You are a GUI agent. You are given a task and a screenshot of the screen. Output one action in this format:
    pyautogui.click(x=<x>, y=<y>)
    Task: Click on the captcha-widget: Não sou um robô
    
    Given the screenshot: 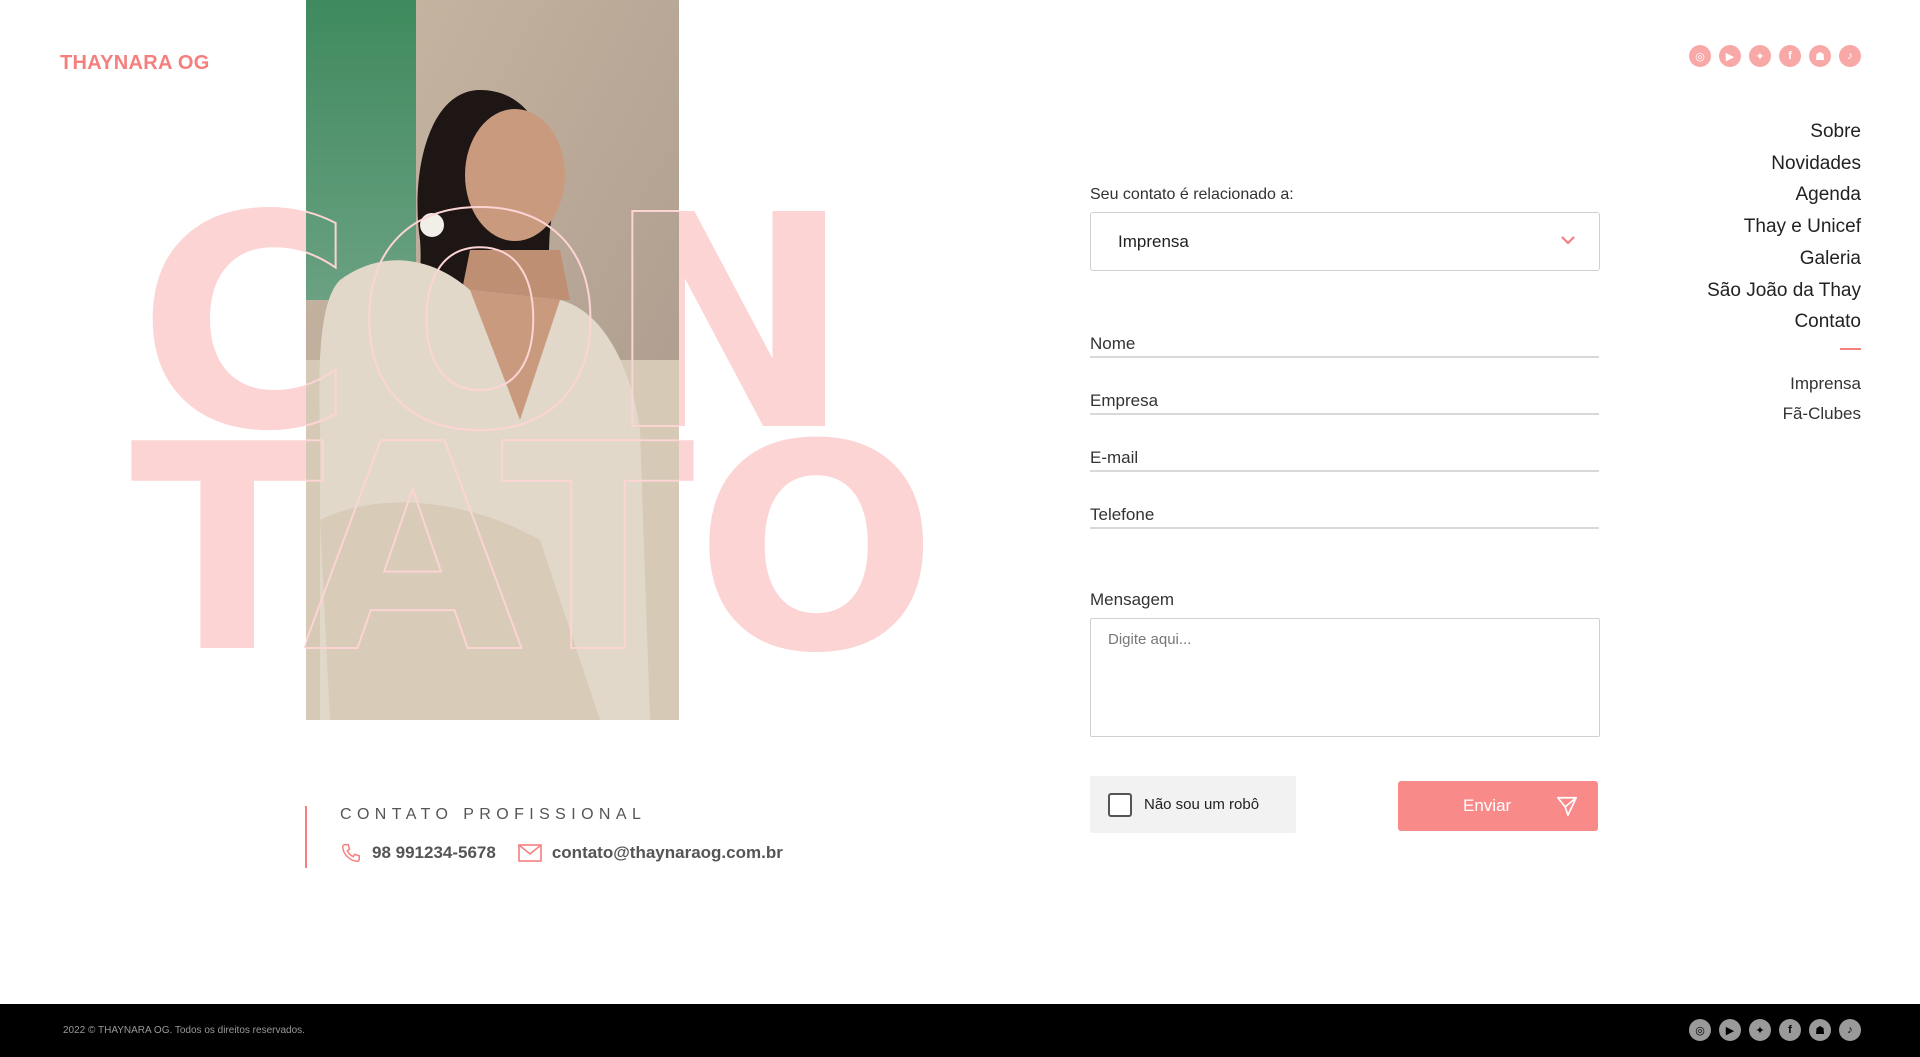 What is the action you would take?
    pyautogui.click(x=1193, y=804)
    